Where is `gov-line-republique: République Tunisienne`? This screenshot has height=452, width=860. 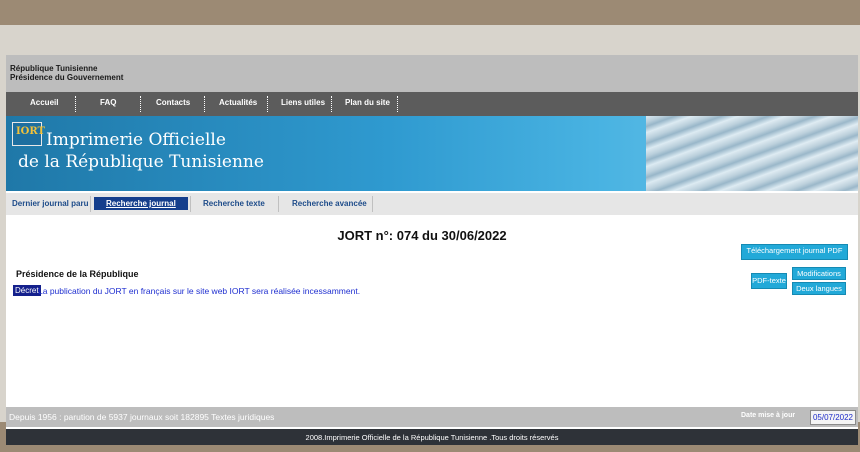 gov-line-republique: République Tunisienne is located at coordinates (54, 68).